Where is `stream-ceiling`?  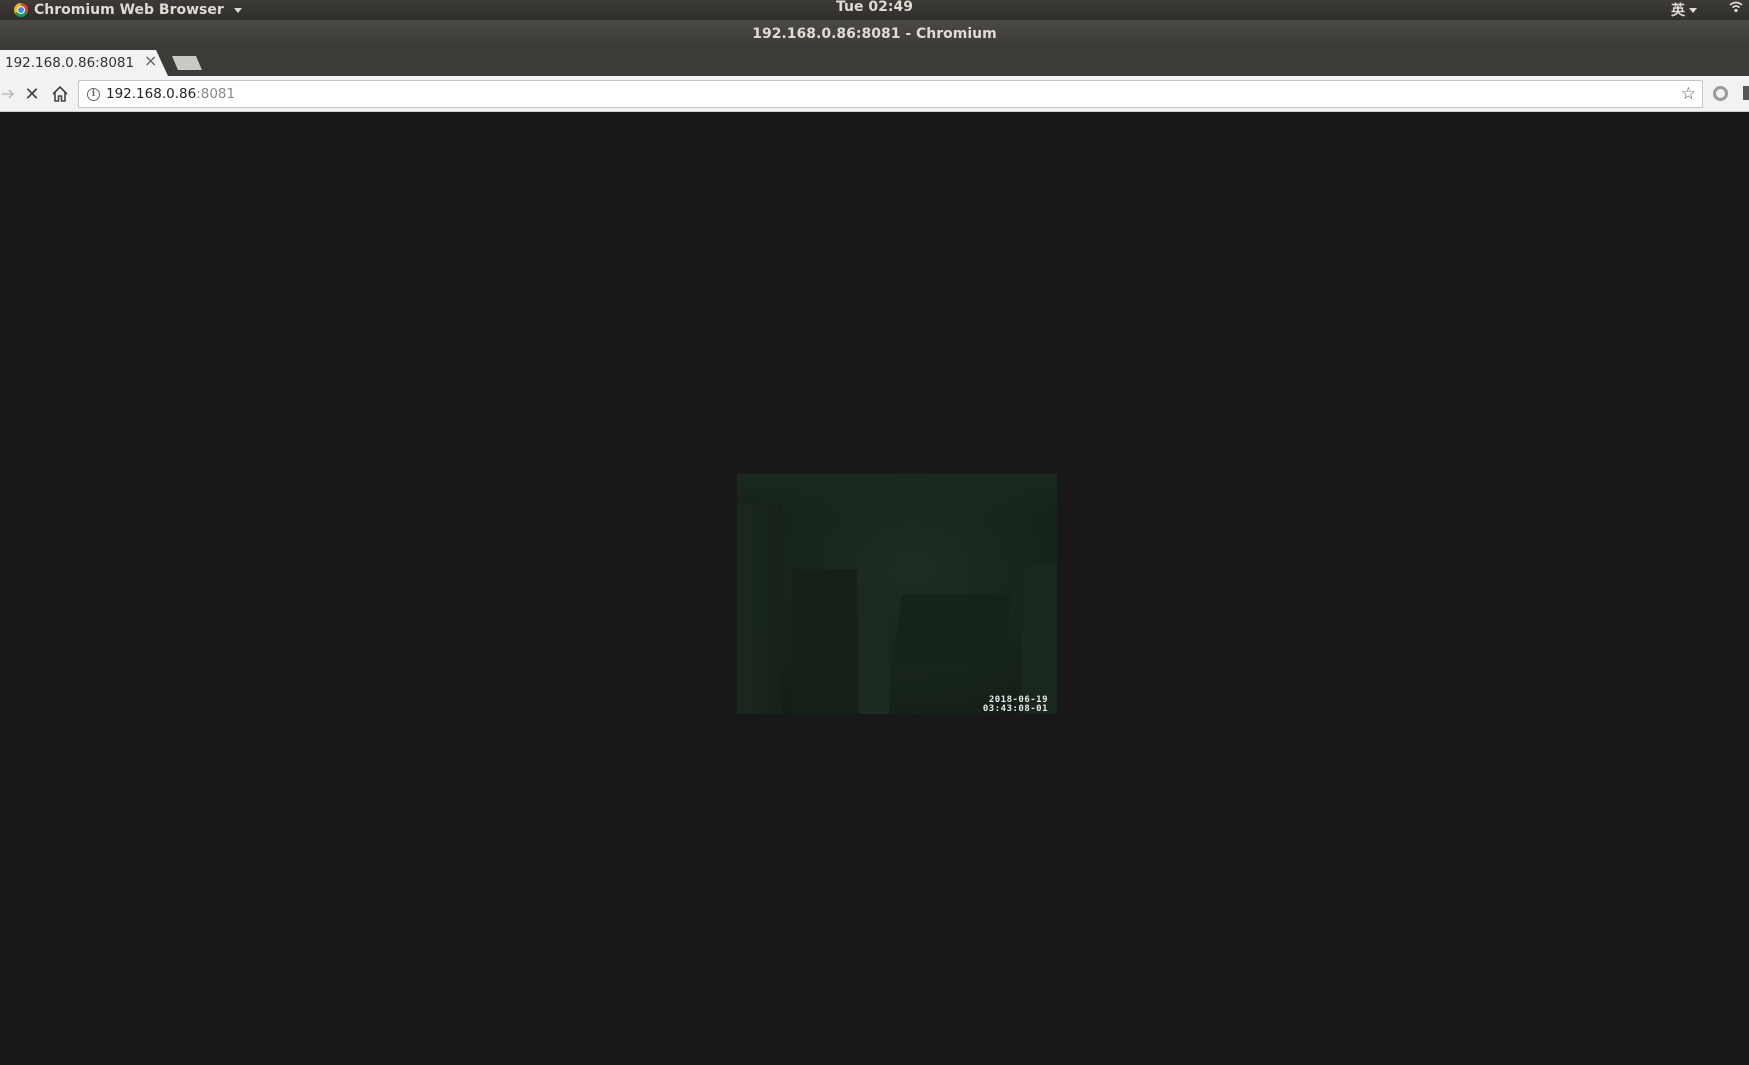 stream-ceiling is located at coordinates (897, 496).